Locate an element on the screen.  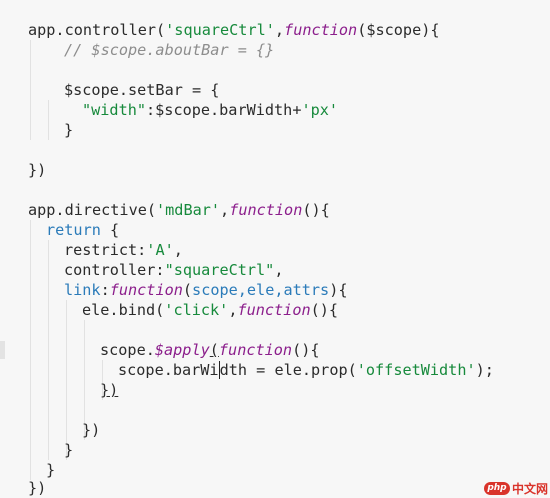
code-line-11: link:function(scope,ele,attrs){ is located at coordinates (206, 290).